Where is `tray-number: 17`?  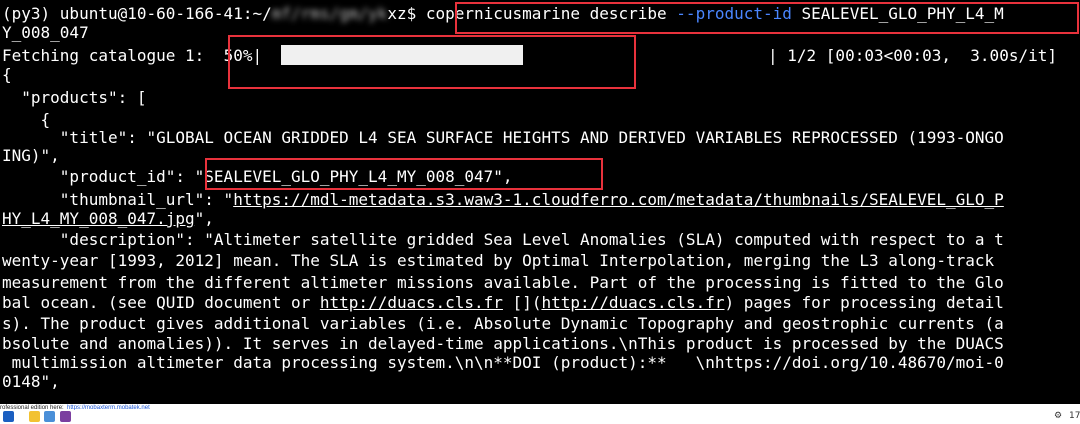
tray-number: 17 is located at coordinates (1074, 416).